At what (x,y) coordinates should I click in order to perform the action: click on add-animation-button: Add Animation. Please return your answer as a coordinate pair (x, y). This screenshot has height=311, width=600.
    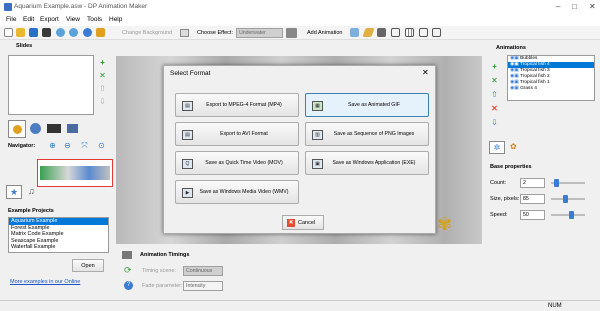
    Looking at the image, I should click on (324, 33).